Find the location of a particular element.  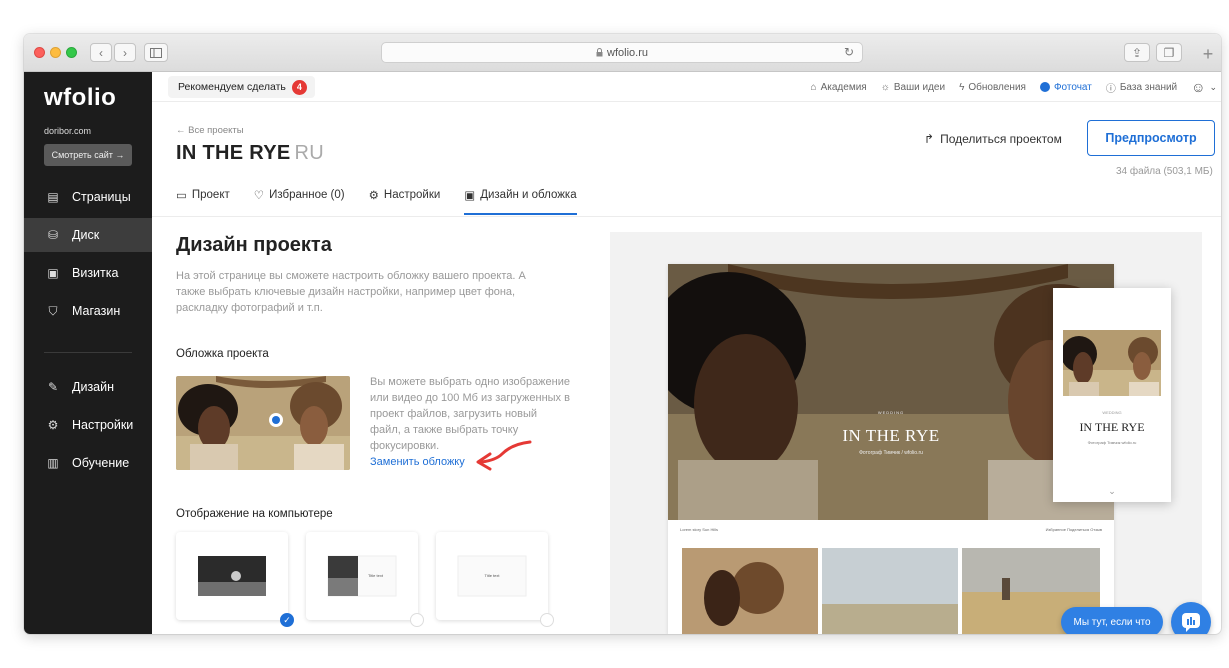

mobile-photo is located at coordinates (1112, 363).